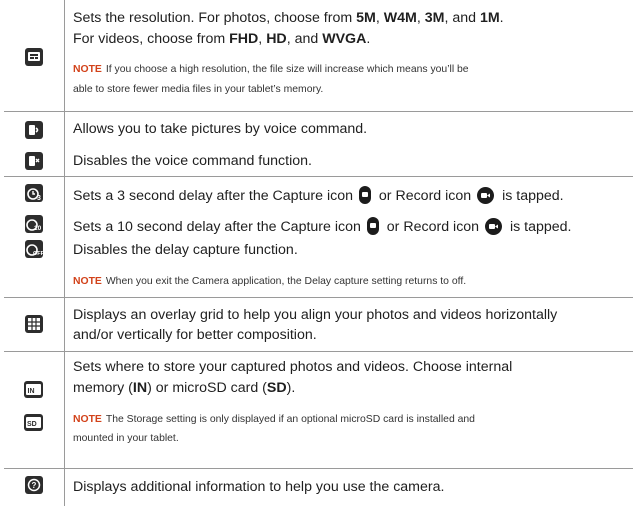 The image size is (633, 506). I want to click on timer-off-text: Disables the delay capture function., so click(185, 250).